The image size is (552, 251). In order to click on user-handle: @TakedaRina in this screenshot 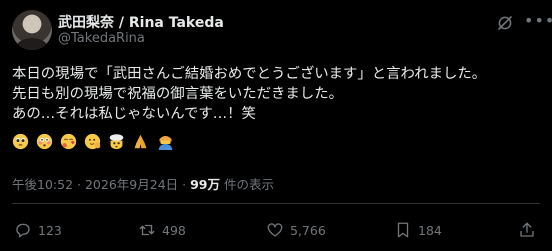, I will do `click(101, 38)`.